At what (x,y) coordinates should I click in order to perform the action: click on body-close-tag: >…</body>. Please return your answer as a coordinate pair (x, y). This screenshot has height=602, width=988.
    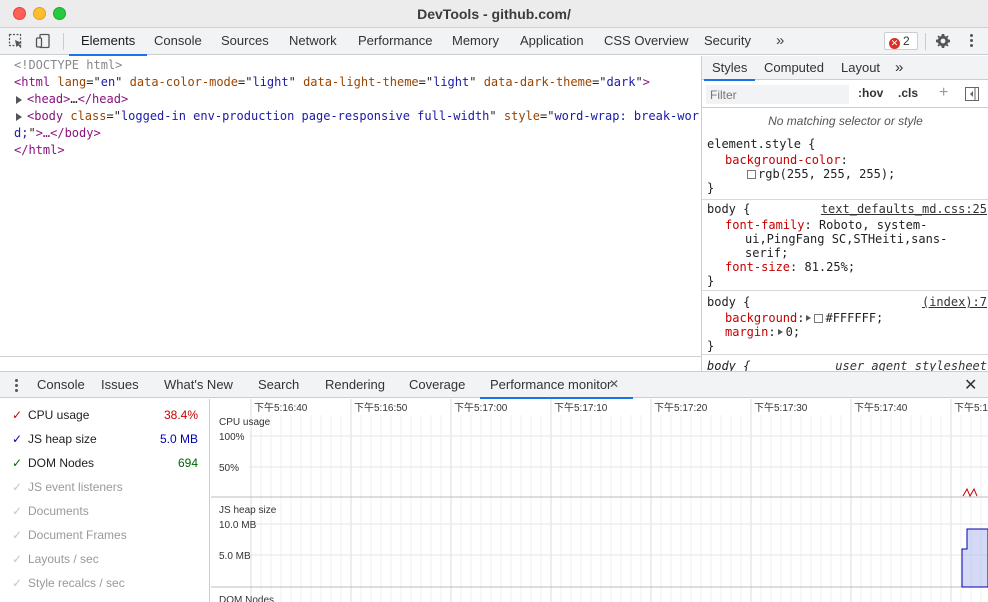
    Looking at the image, I should click on (68, 133).